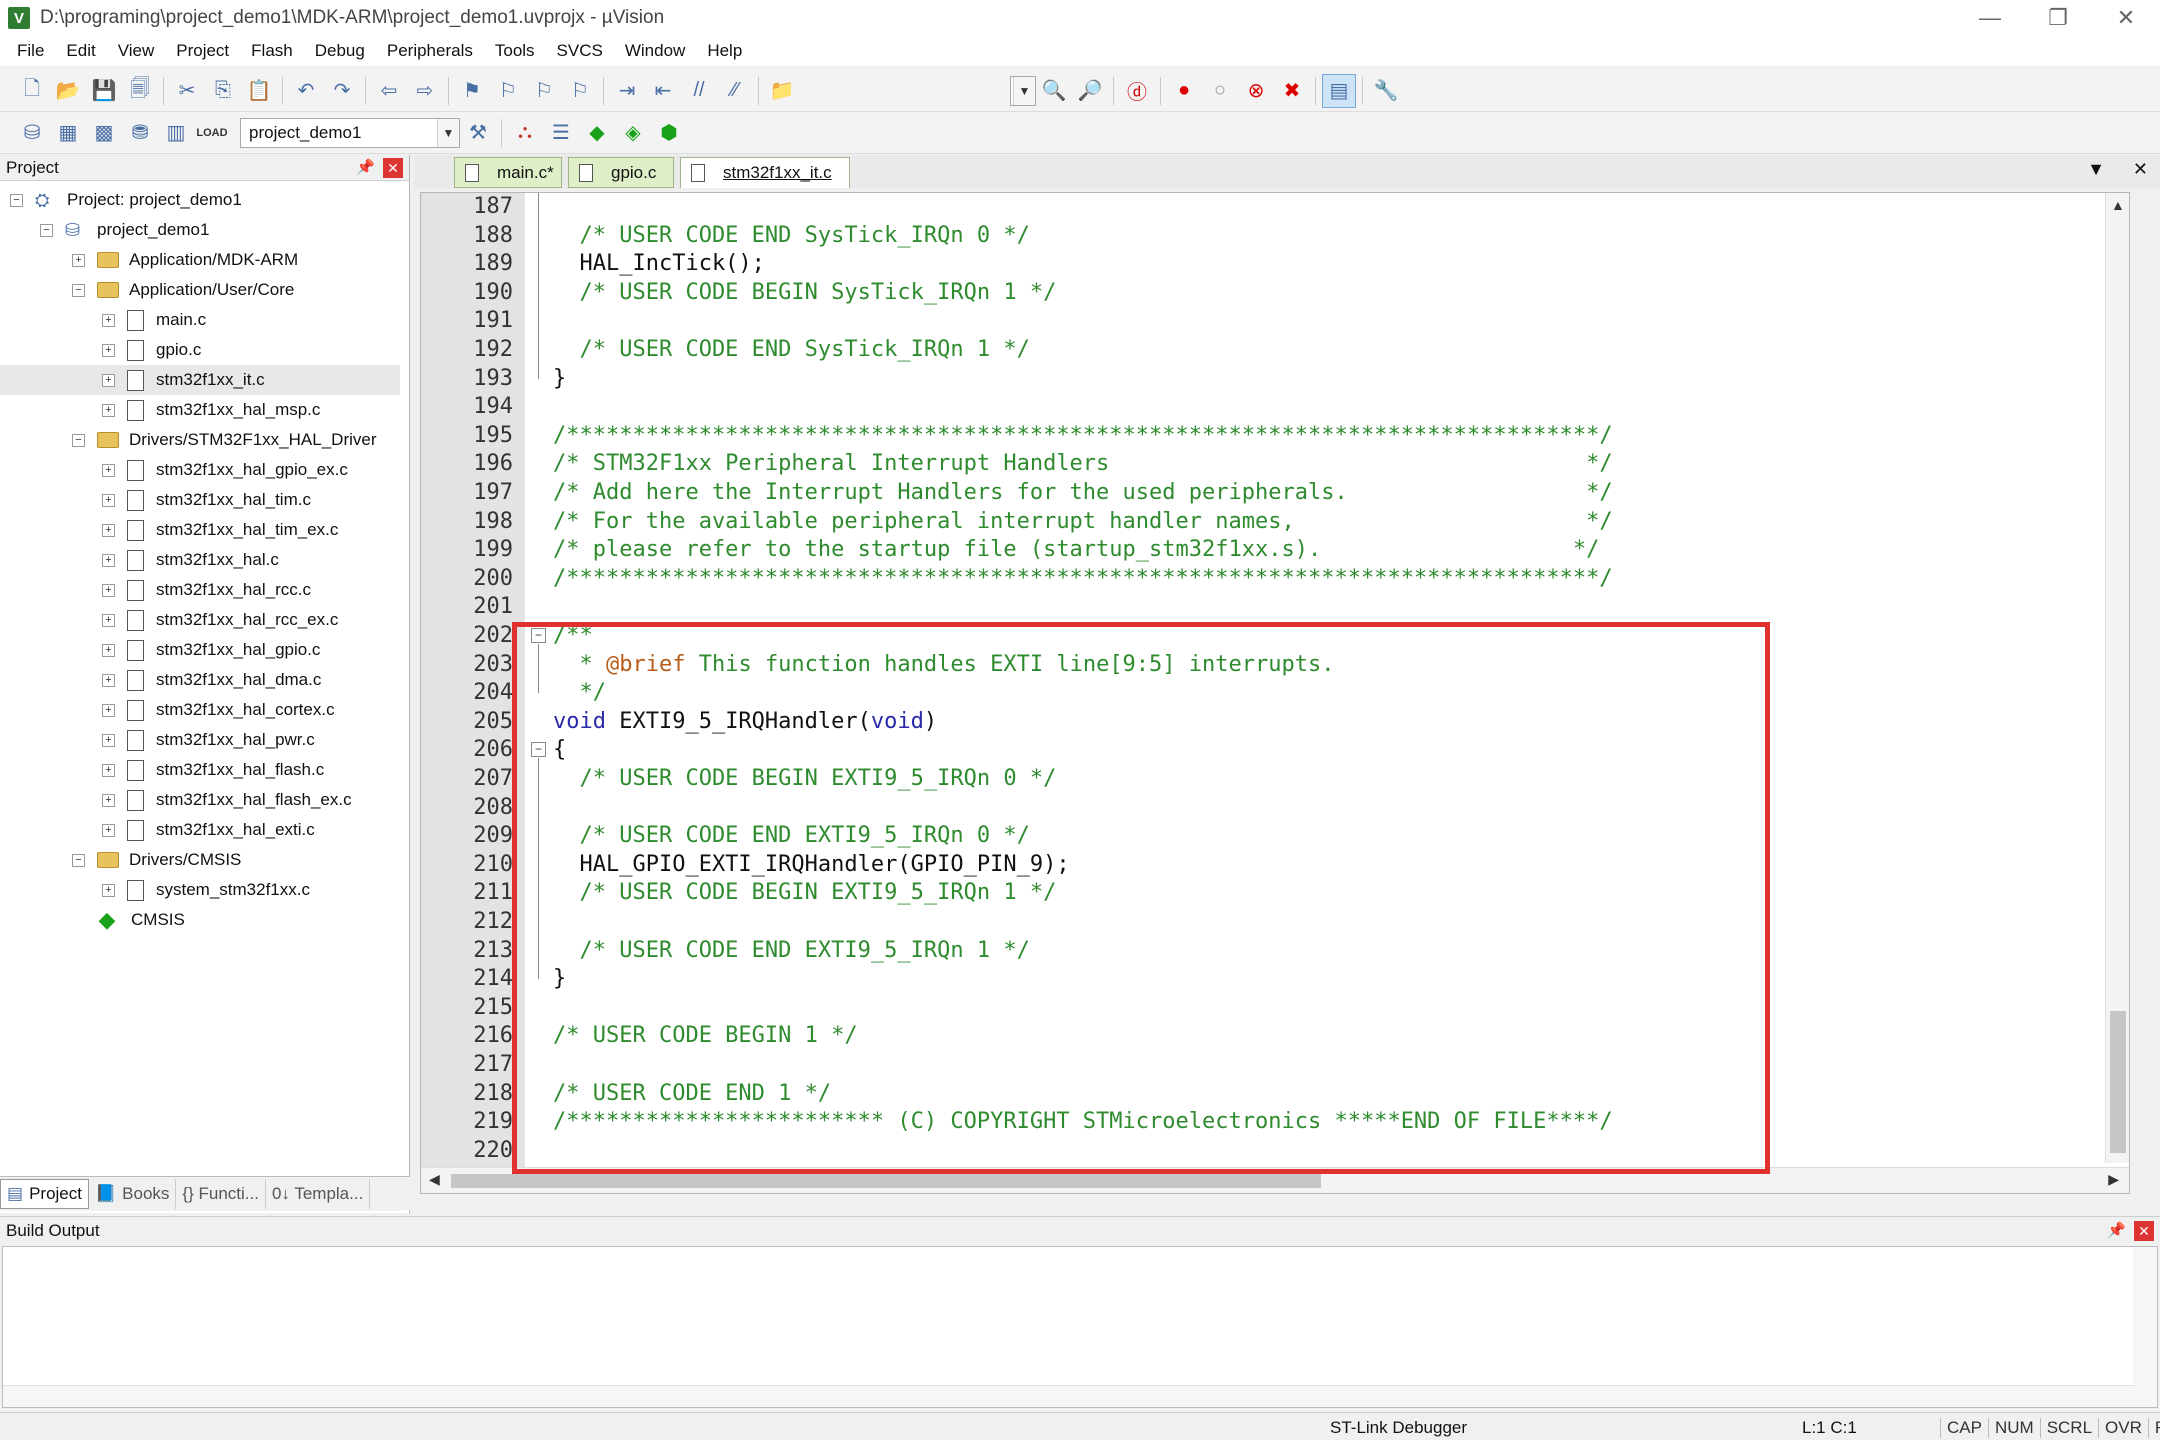 This screenshot has height=1440, width=2160. What do you see at coordinates (735, 91) in the screenshot?
I see `uncomment-icon: ⁄⁄` at bounding box center [735, 91].